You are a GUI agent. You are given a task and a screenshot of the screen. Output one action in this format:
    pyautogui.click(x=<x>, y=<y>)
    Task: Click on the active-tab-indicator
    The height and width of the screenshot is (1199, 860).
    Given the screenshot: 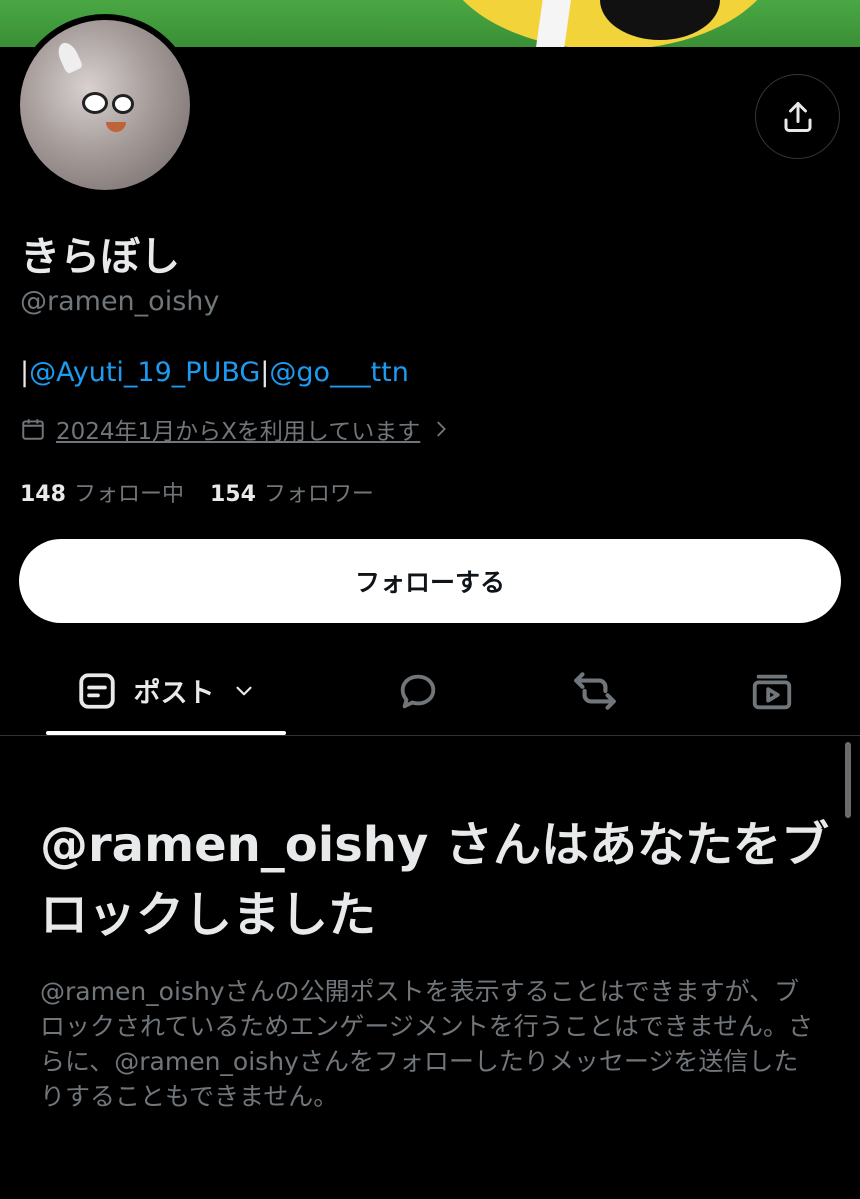 What is the action you would take?
    pyautogui.click(x=166, y=733)
    